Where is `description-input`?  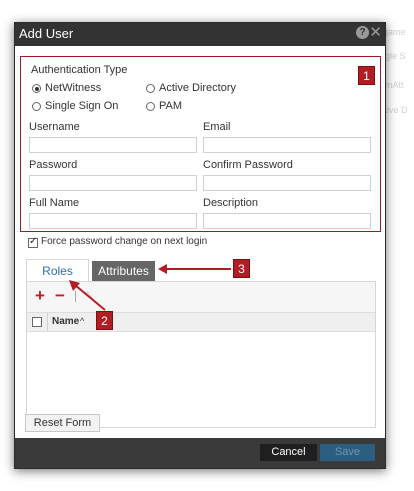 description-input is located at coordinates (287, 221).